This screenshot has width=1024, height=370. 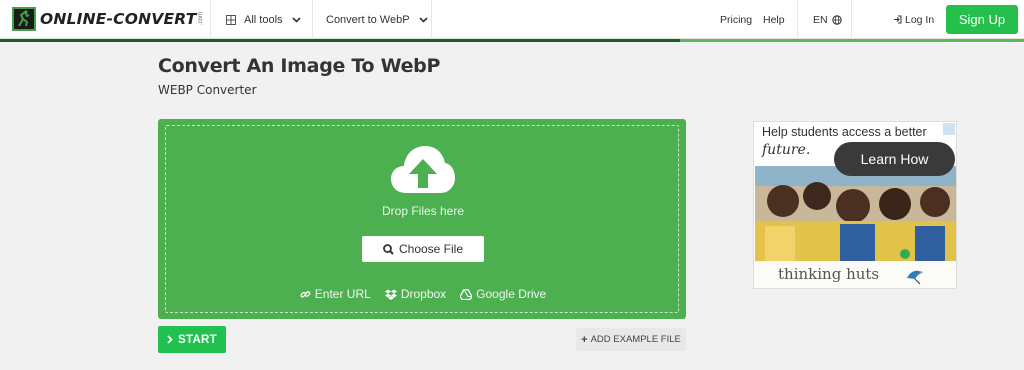 I want to click on start-button: START, so click(x=192, y=339).